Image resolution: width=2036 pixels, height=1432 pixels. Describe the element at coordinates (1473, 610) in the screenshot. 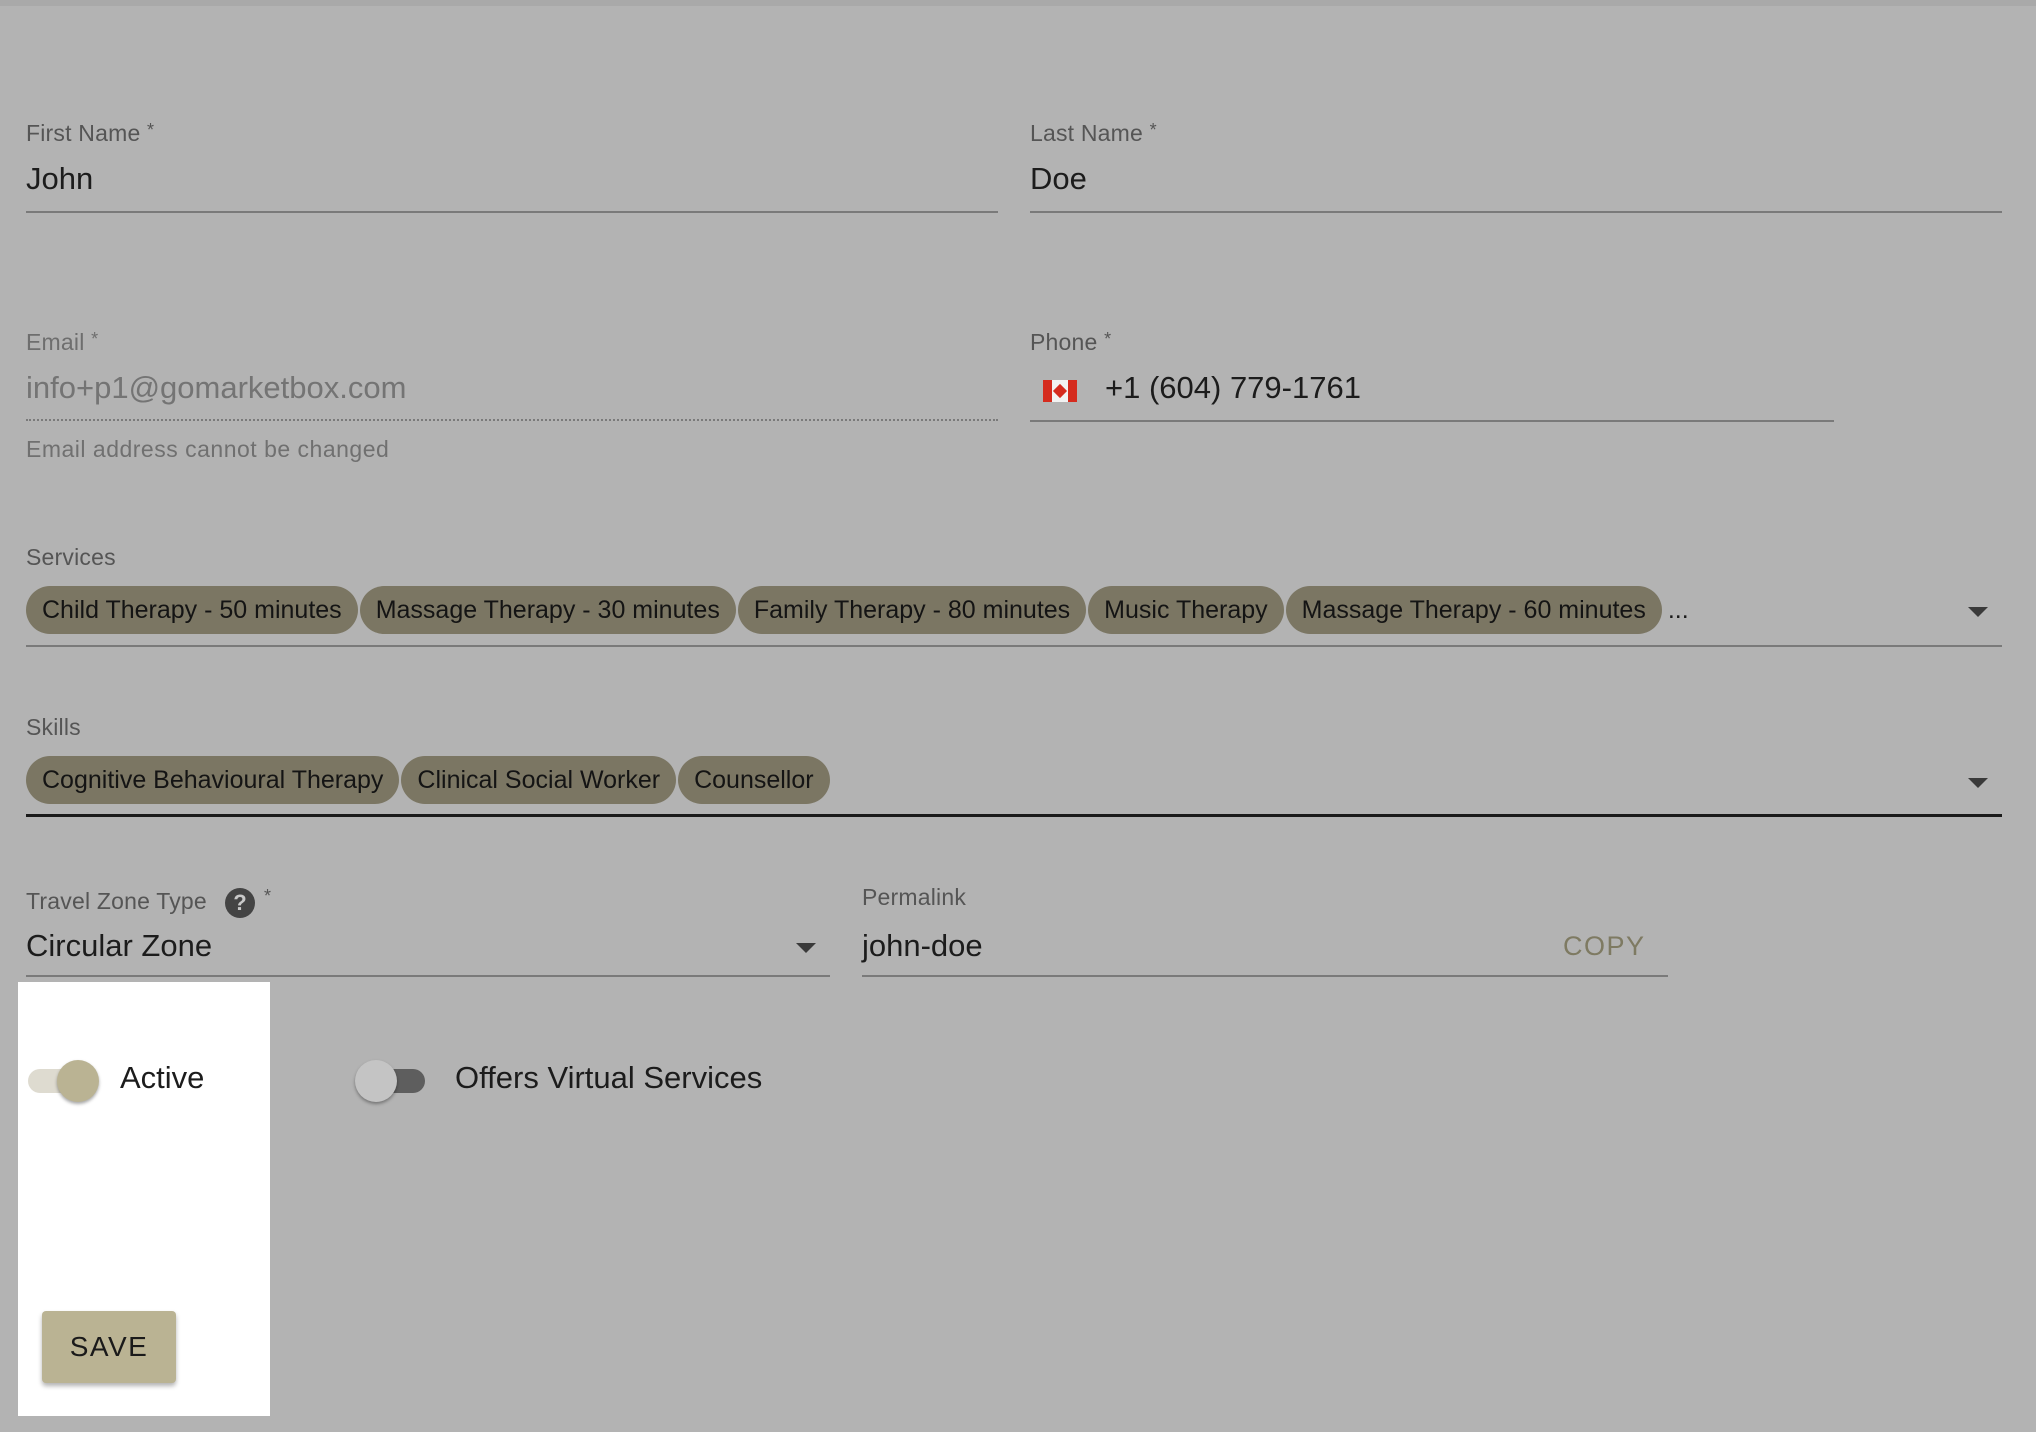

I see `service-chip: Massage Therapy - 60 minutes` at that location.